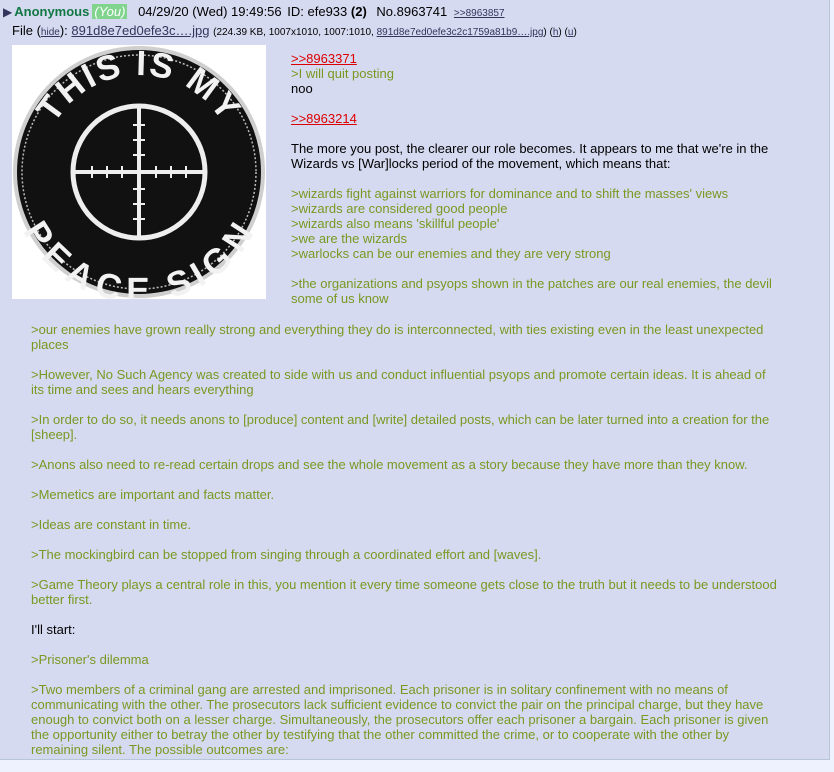 The width and height of the screenshot is (834, 772). I want to click on image-search-u-link: u, so click(571, 32).